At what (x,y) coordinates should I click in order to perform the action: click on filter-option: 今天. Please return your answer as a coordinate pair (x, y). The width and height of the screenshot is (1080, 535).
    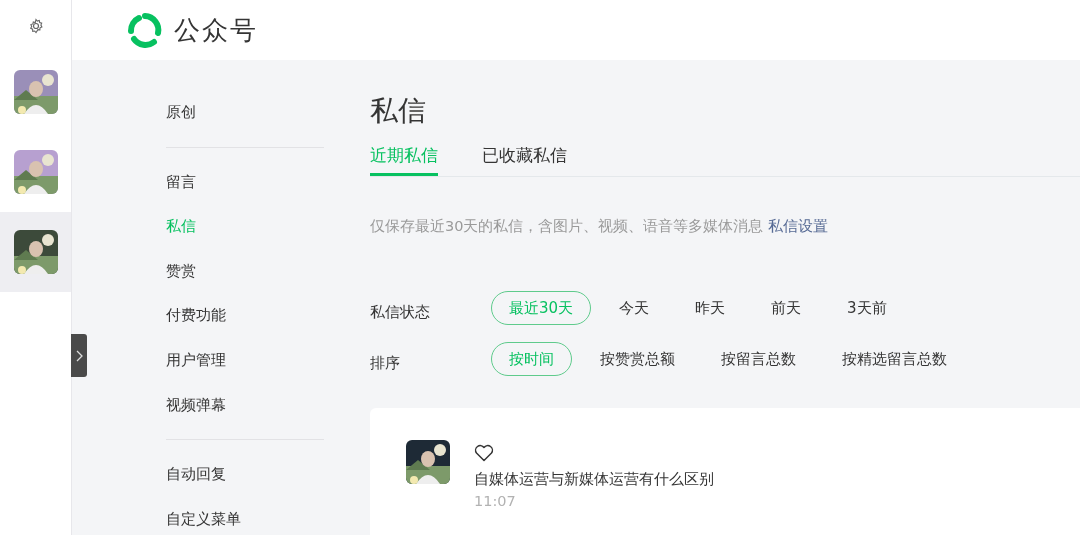
    Looking at the image, I should click on (634, 307).